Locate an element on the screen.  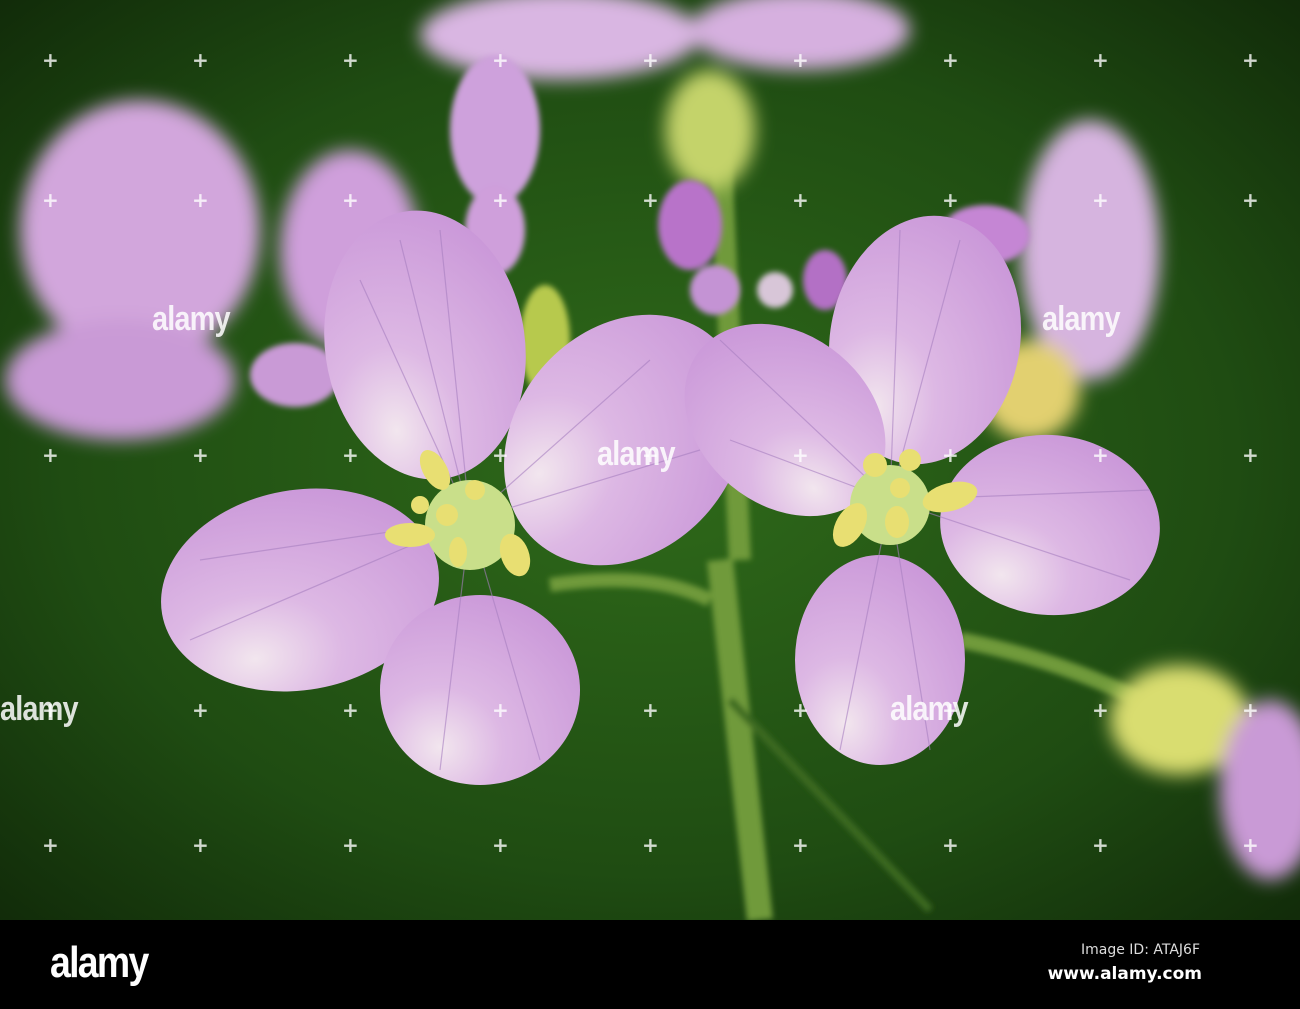
site-url: www.alamy.com is located at coordinates (1125, 974).